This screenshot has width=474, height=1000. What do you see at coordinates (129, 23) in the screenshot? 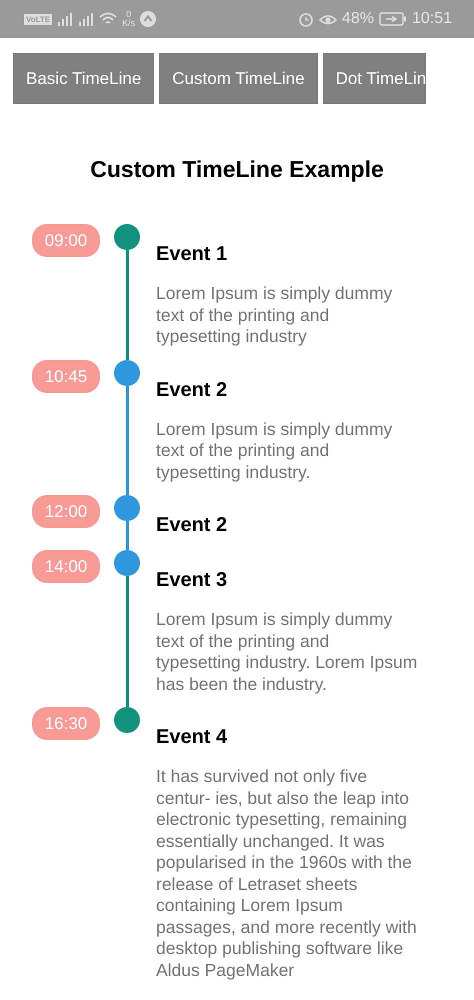
I see `speed-unit: K/s` at bounding box center [129, 23].